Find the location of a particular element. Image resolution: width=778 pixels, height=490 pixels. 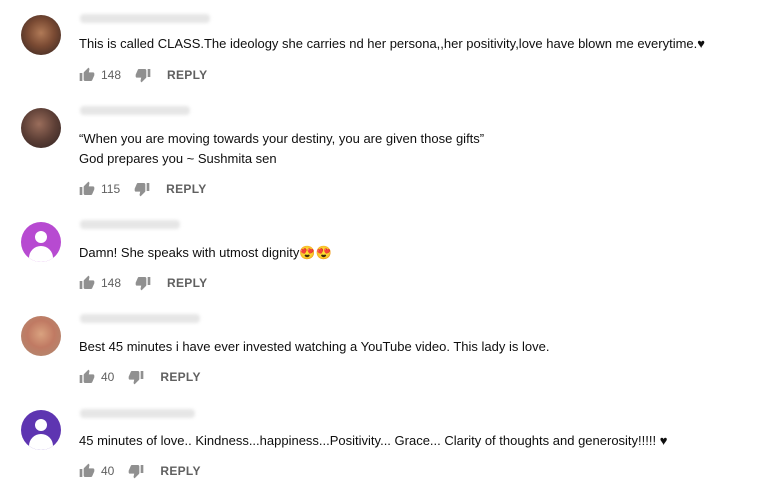

comment-text: Damn! She speaks with utmost dignity😍😍 is located at coordinates (205, 252).